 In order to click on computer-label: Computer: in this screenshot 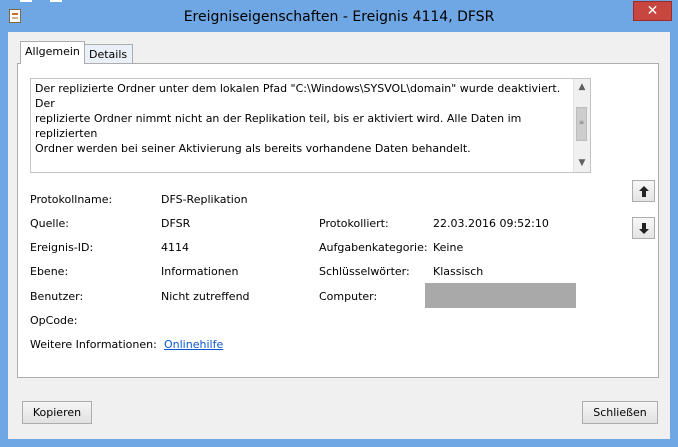, I will do `click(348, 296)`.